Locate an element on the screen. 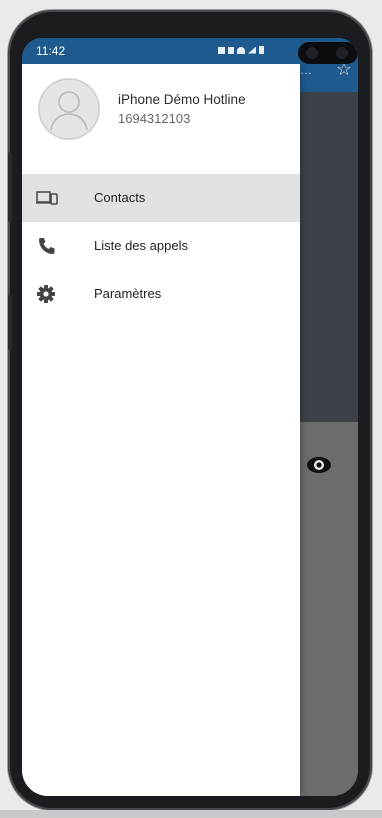  avatar is located at coordinates (69, 109).